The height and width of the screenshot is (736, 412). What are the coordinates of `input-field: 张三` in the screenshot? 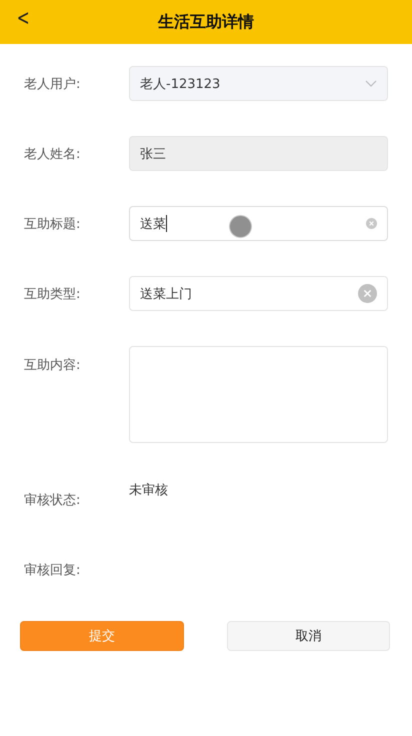 It's located at (258, 153).